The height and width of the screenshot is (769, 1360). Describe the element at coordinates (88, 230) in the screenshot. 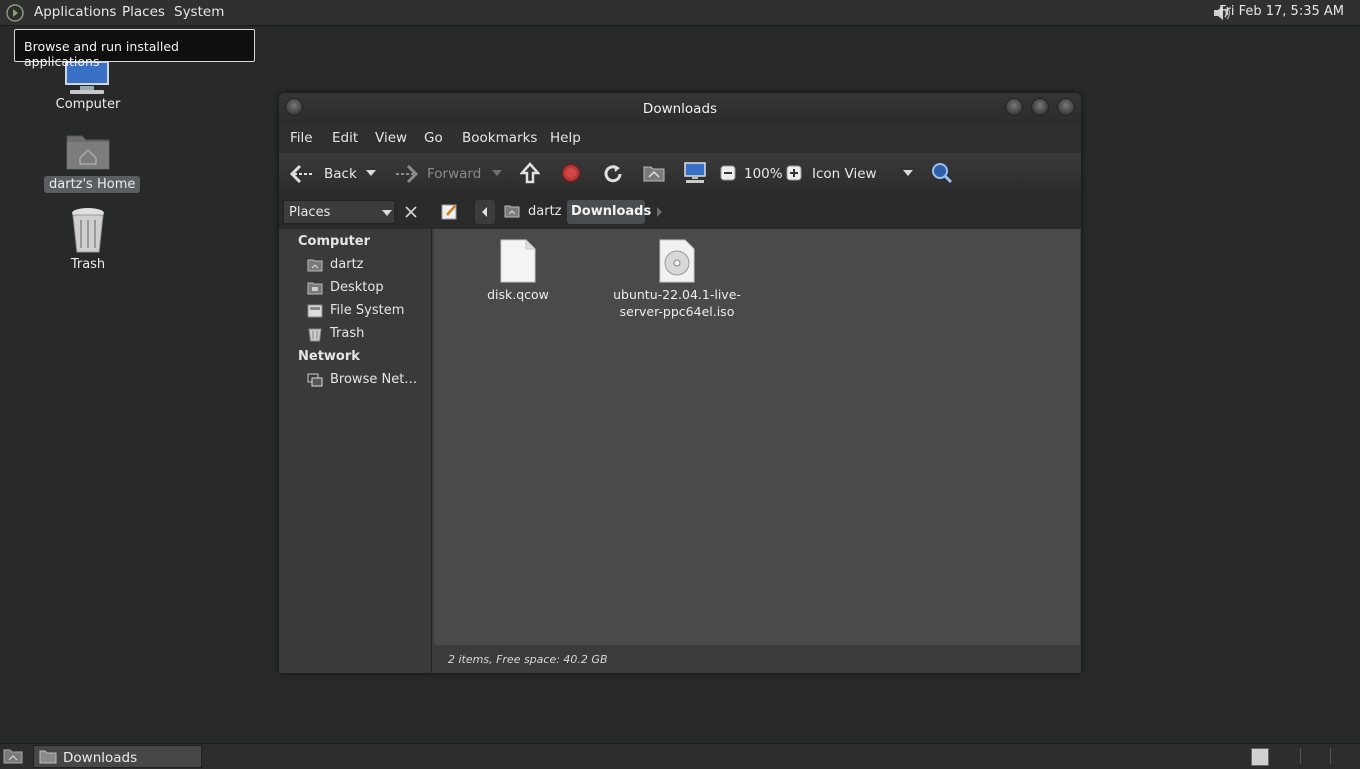

I see `trash-icon` at that location.